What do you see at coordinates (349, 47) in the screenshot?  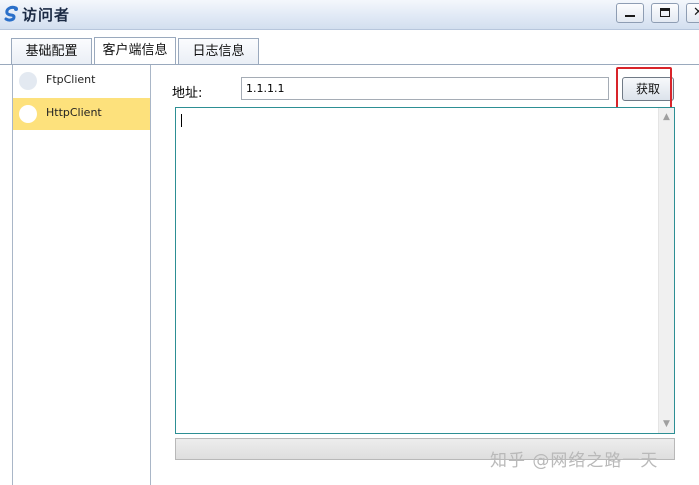 I see `tab-strip: 基础配置 客户端信息 日志信息` at bounding box center [349, 47].